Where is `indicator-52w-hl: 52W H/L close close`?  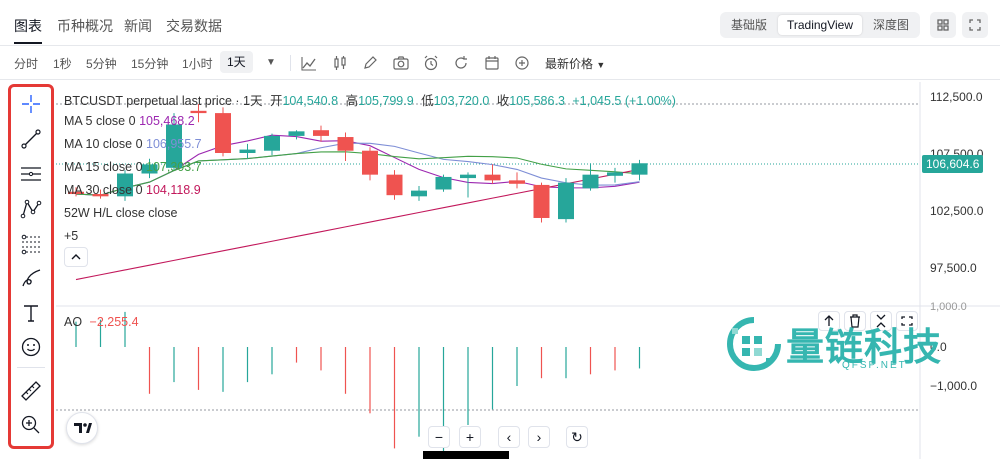 indicator-52w-hl: 52W H/L close close is located at coordinates (120, 213).